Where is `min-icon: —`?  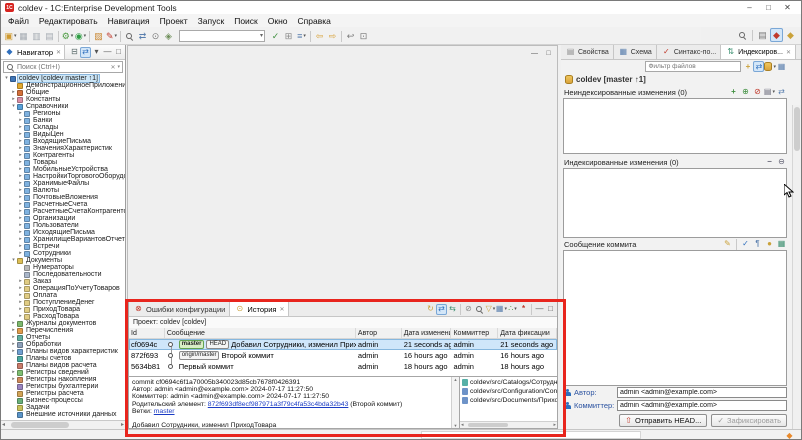 min-icon: — is located at coordinates (107, 52).